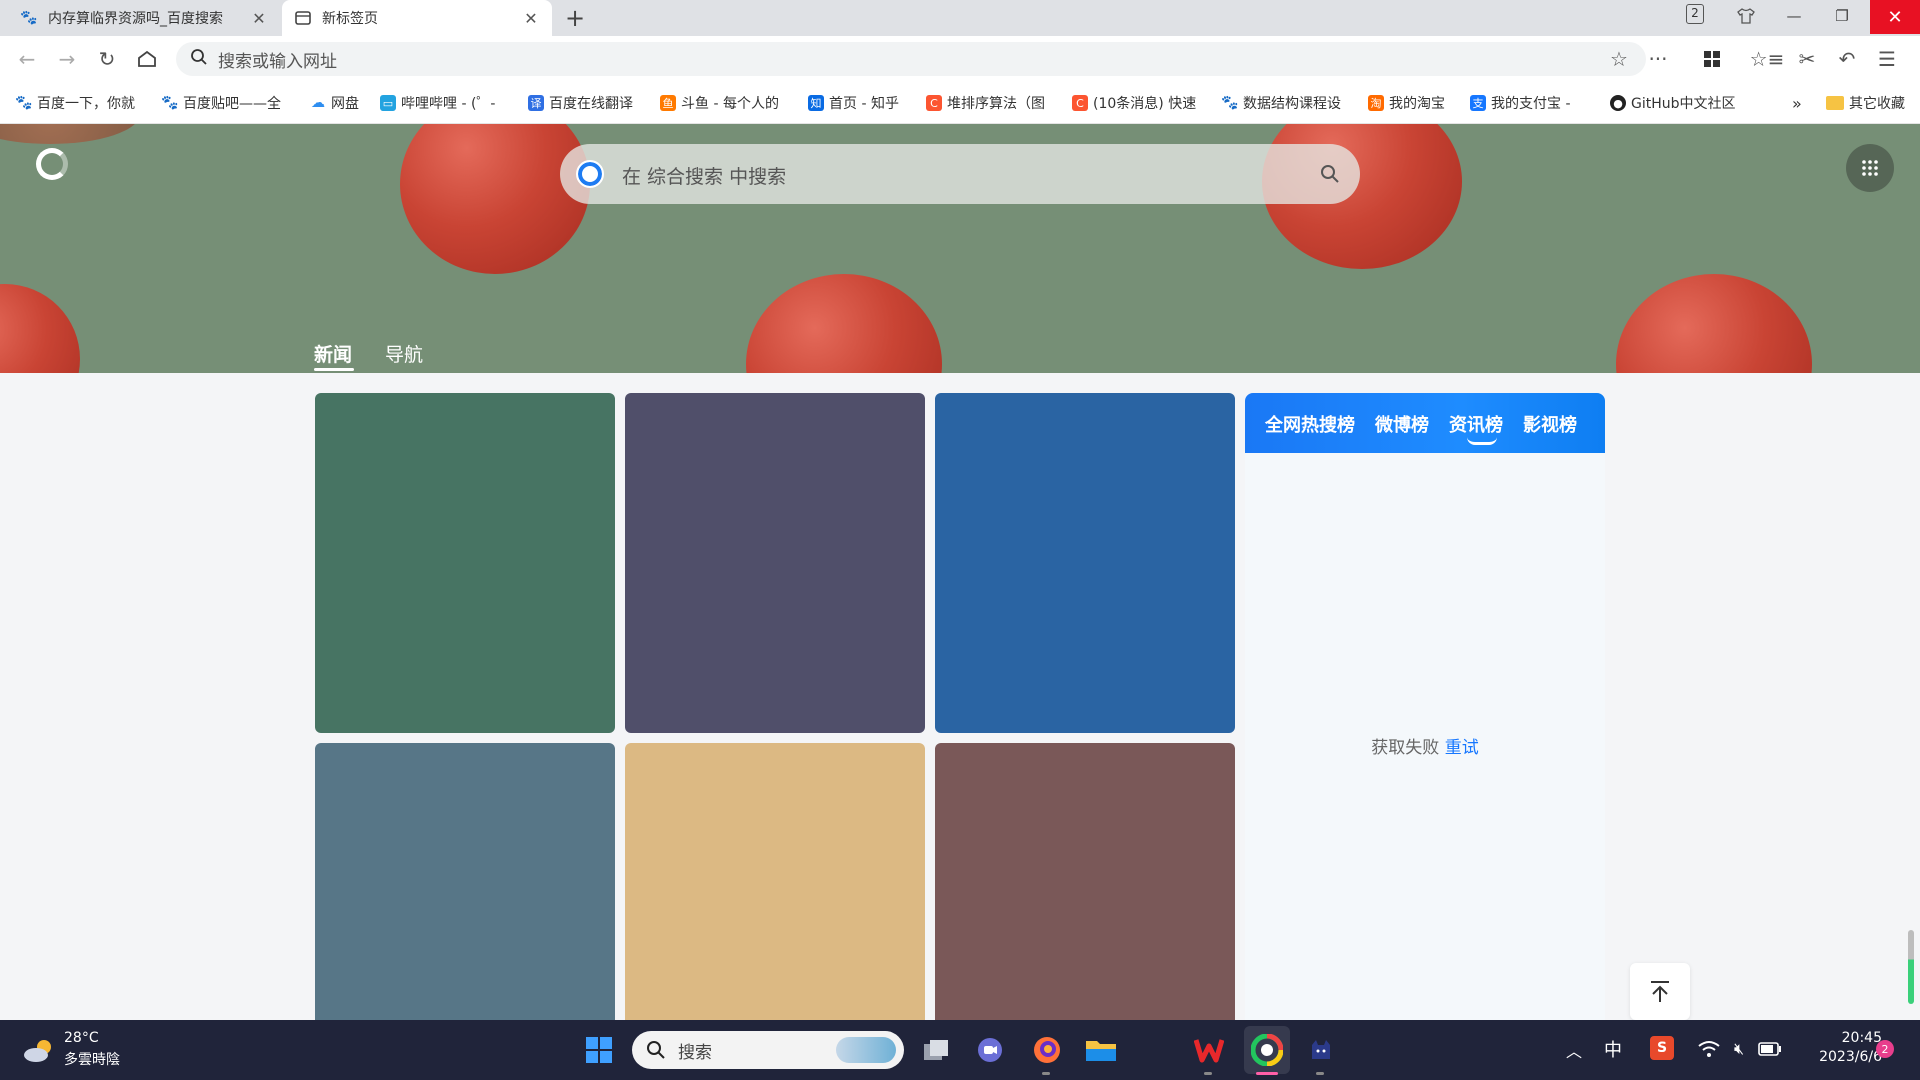 This screenshot has width=1920, height=1080. What do you see at coordinates (695, 1052) in the screenshot?
I see `taskbar-search-placeholder: 搜索` at bounding box center [695, 1052].